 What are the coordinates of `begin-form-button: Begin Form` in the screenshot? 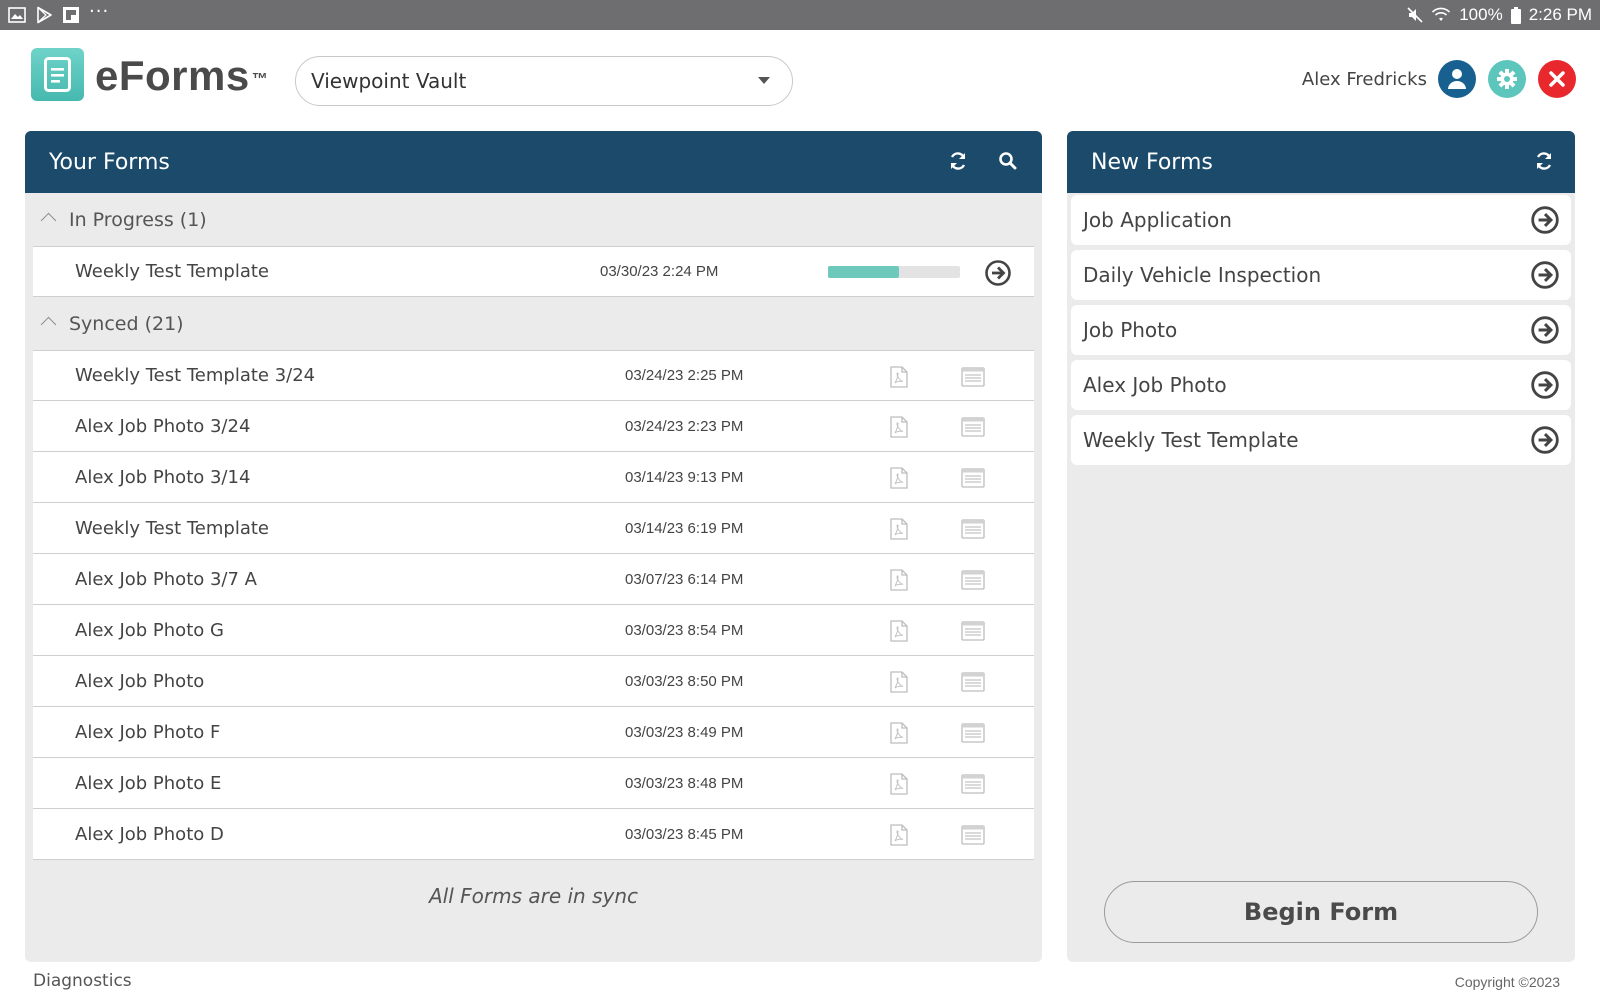 It's located at (1321, 912).